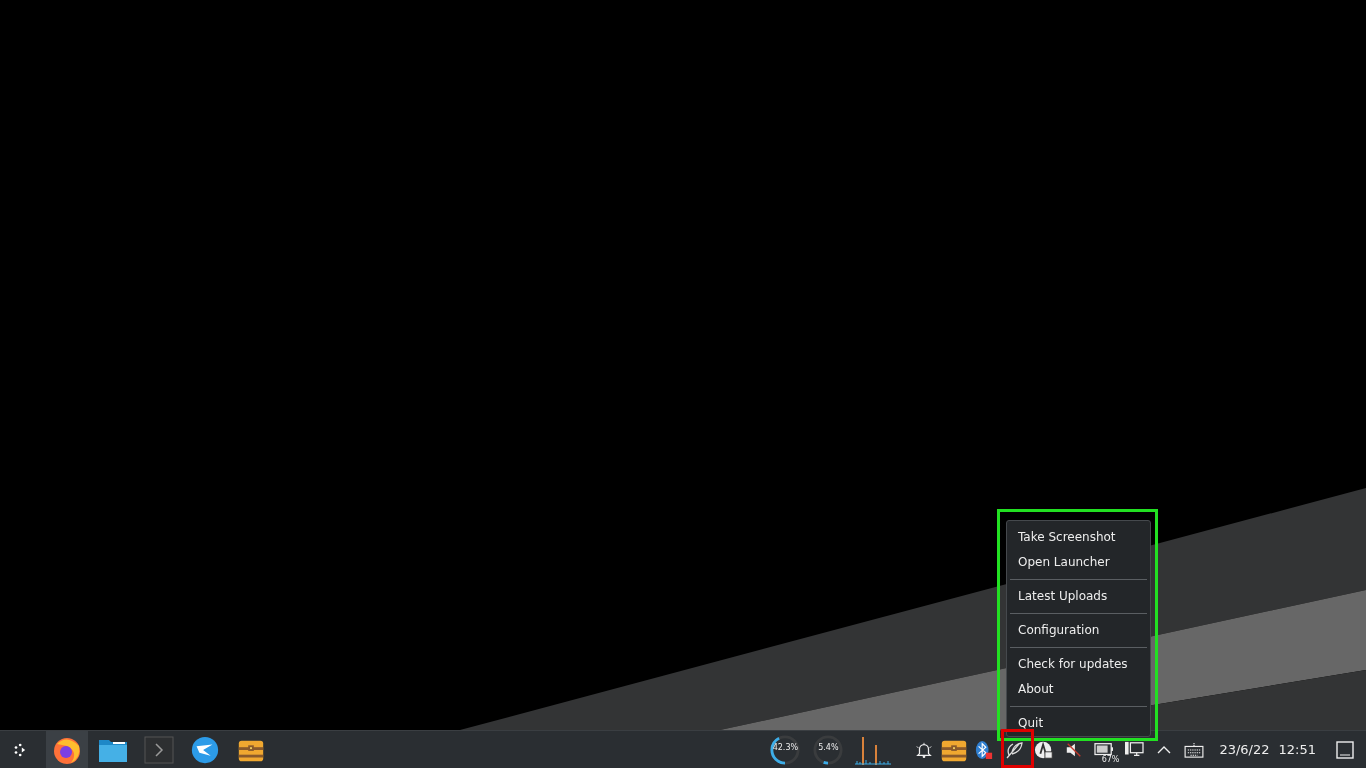 This screenshot has height=768, width=1366. Describe the element at coordinates (1078, 630) in the screenshot. I see `menu-item: Configuration` at that location.